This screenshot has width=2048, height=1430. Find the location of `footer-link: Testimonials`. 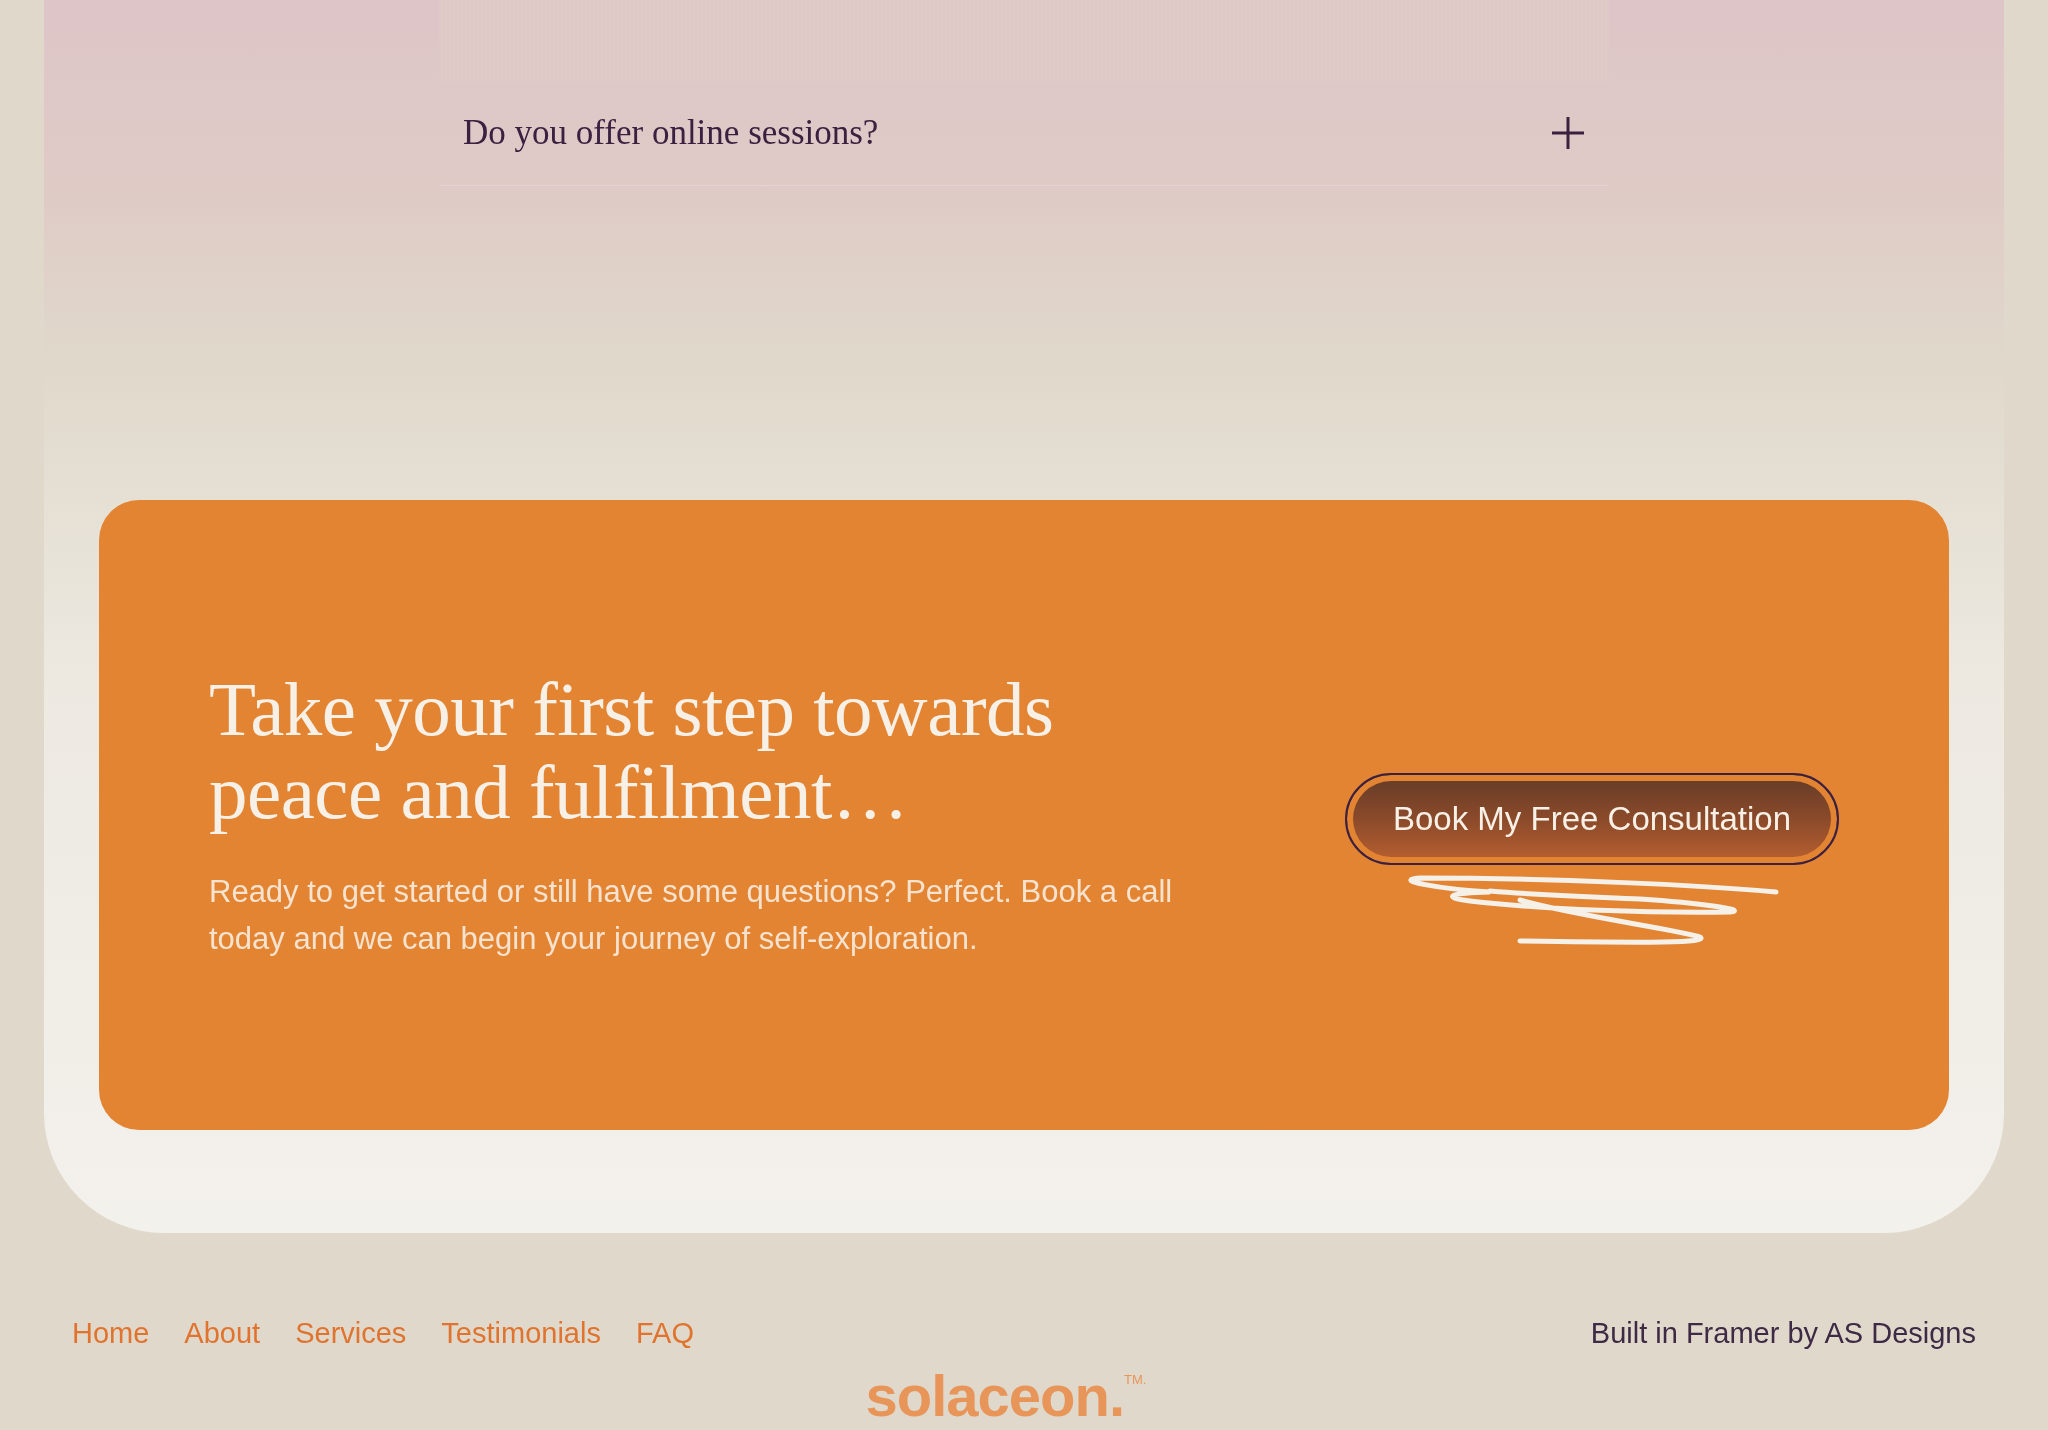

footer-link: Testimonials is located at coordinates (521, 1333).